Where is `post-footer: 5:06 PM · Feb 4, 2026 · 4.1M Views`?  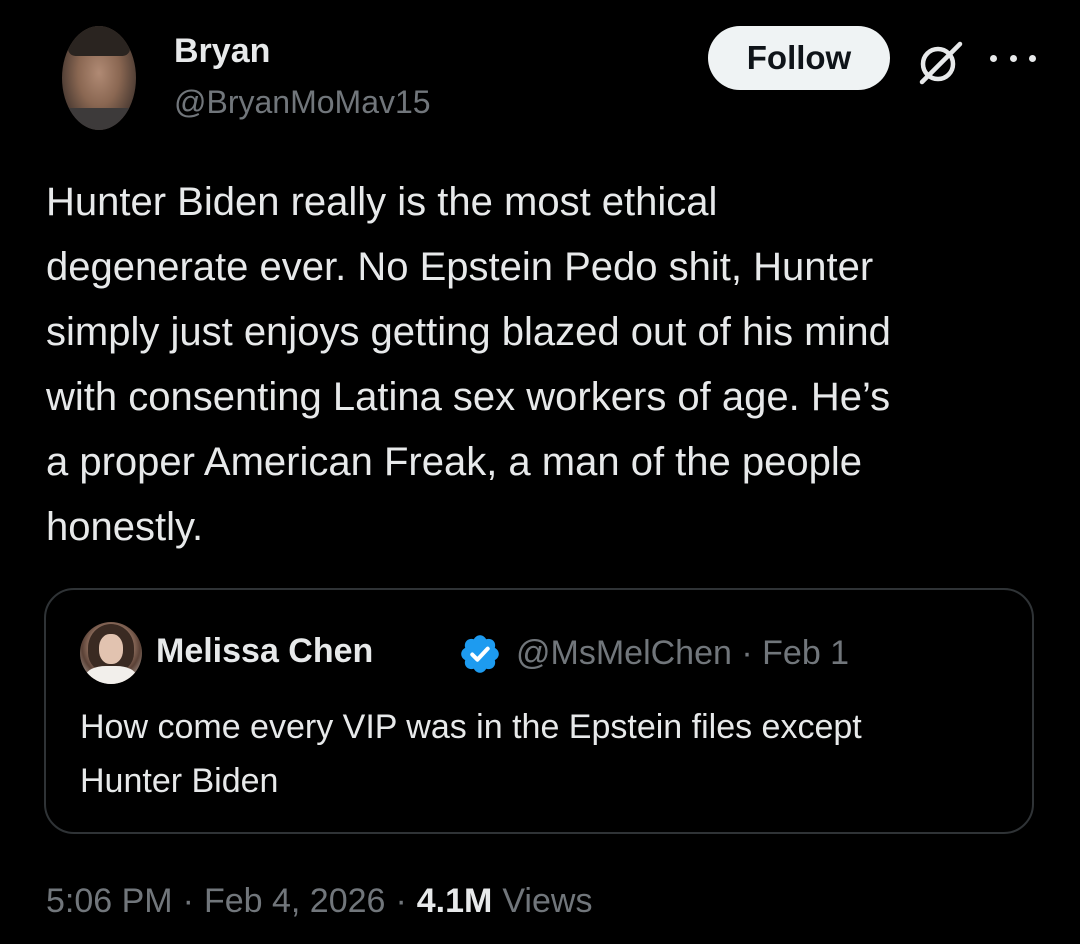 post-footer: 5:06 PM · Feb 4, 2026 · 4.1M Views is located at coordinates (319, 901).